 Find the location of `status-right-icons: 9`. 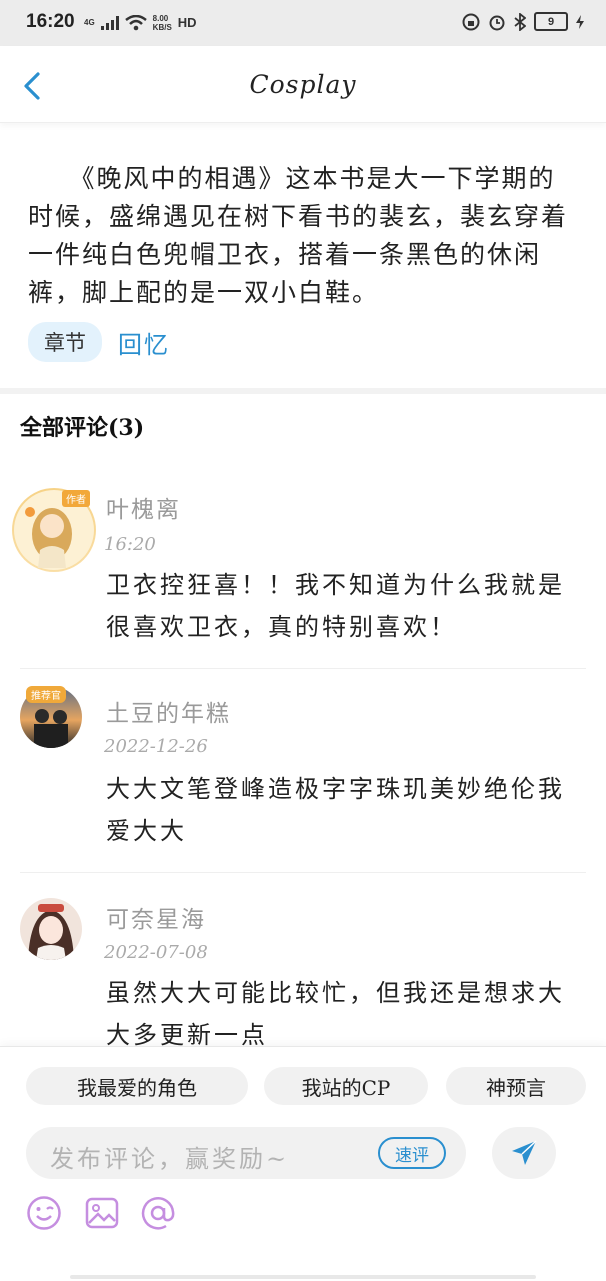

status-right-icons: 9 is located at coordinates (523, 21).